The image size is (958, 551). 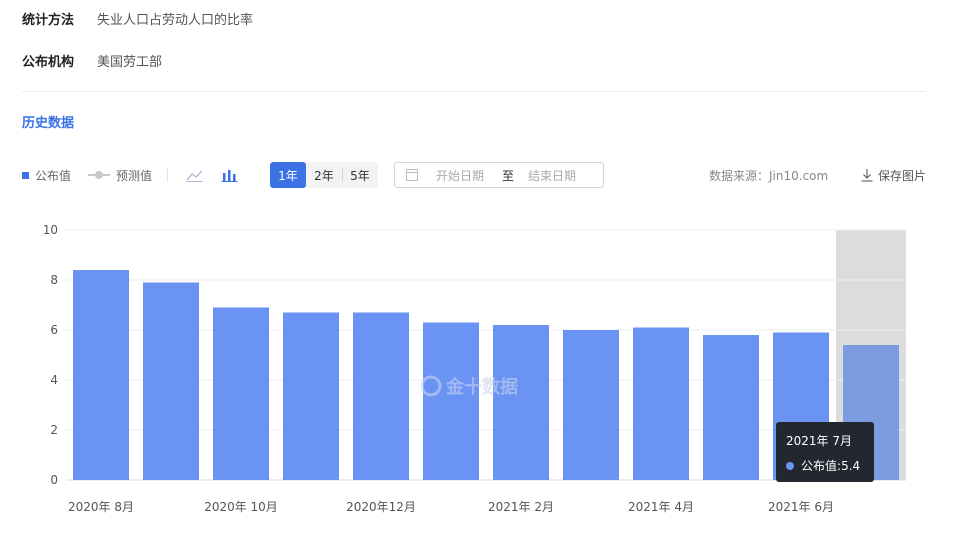 I want to click on range-selector: 1年 2年 5年, so click(x=324, y=175).